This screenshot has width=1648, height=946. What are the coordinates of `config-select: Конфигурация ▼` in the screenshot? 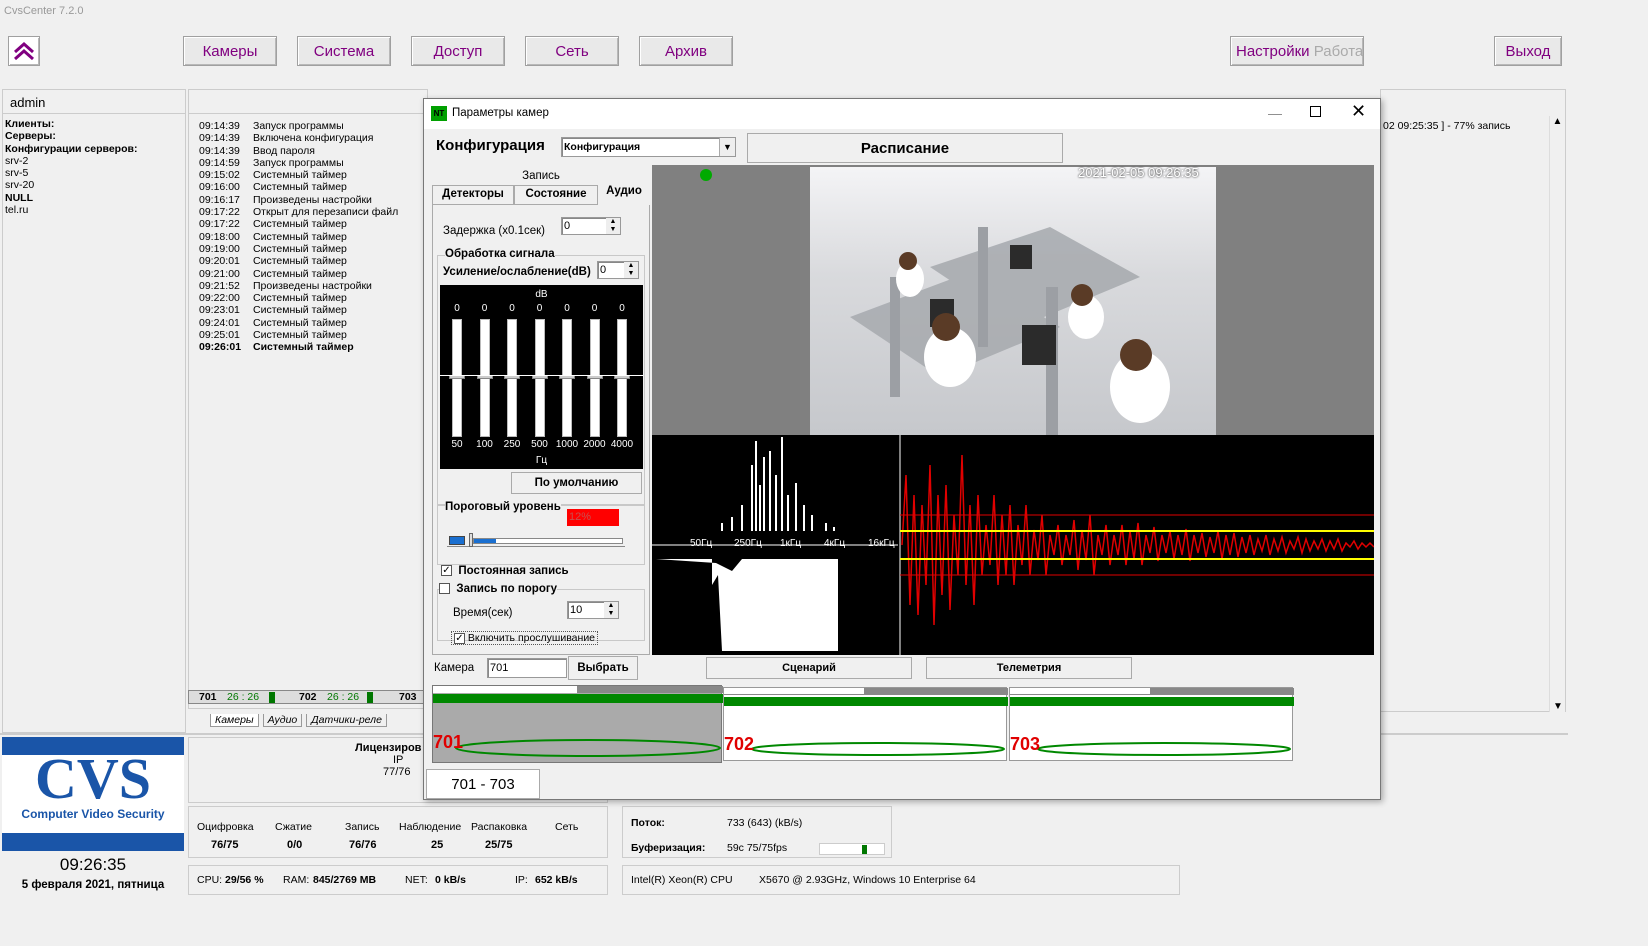 It's located at (648, 147).